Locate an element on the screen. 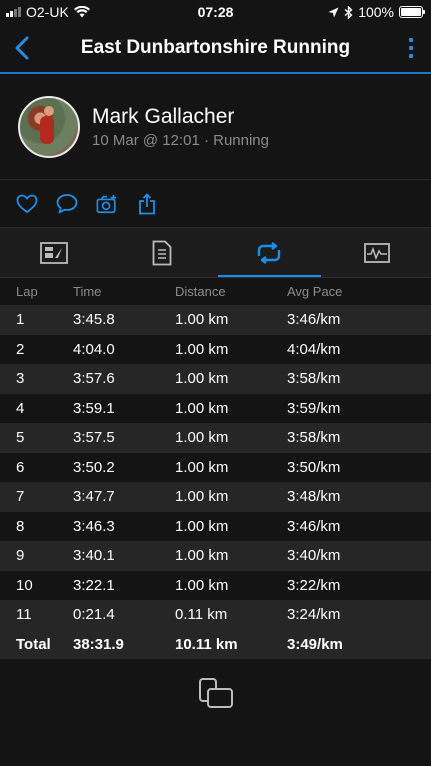 This screenshot has width=431, height=766. table-row: 9 3:40.1 1.00 km 3:40/km is located at coordinates (215, 556).